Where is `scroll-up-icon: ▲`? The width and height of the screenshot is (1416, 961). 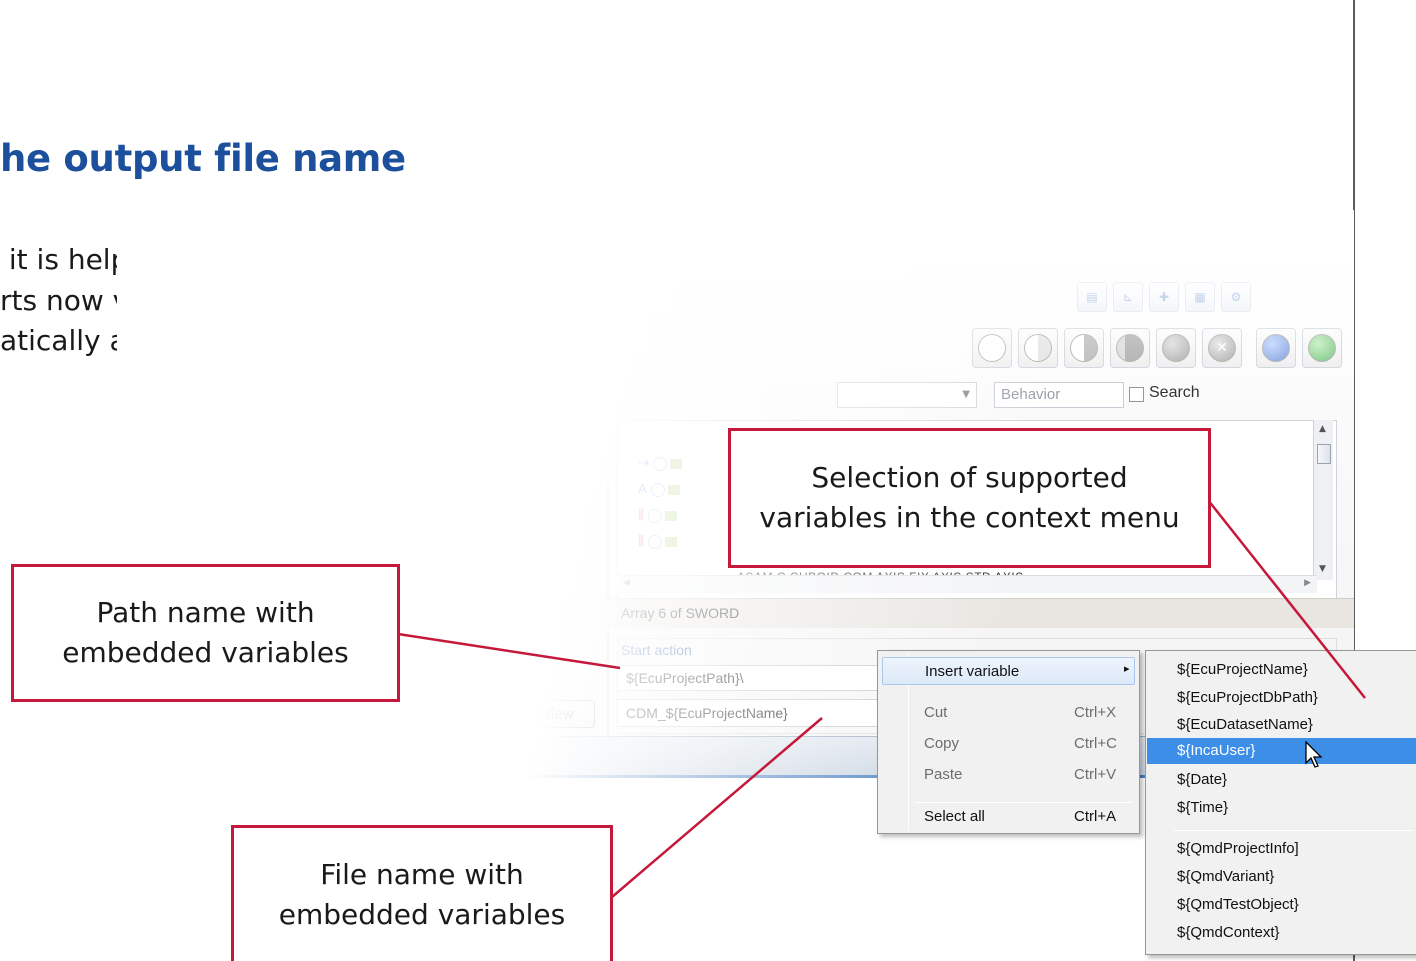
scroll-up-icon: ▲ is located at coordinates (1322, 429).